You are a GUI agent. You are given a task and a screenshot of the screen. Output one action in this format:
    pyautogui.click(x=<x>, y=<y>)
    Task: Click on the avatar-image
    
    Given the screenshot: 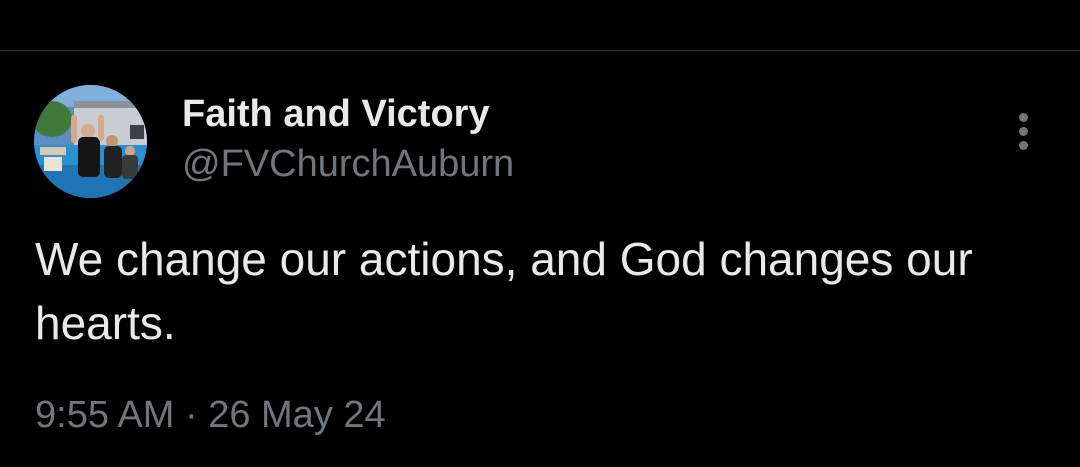 What is the action you would take?
    pyautogui.click(x=90, y=141)
    